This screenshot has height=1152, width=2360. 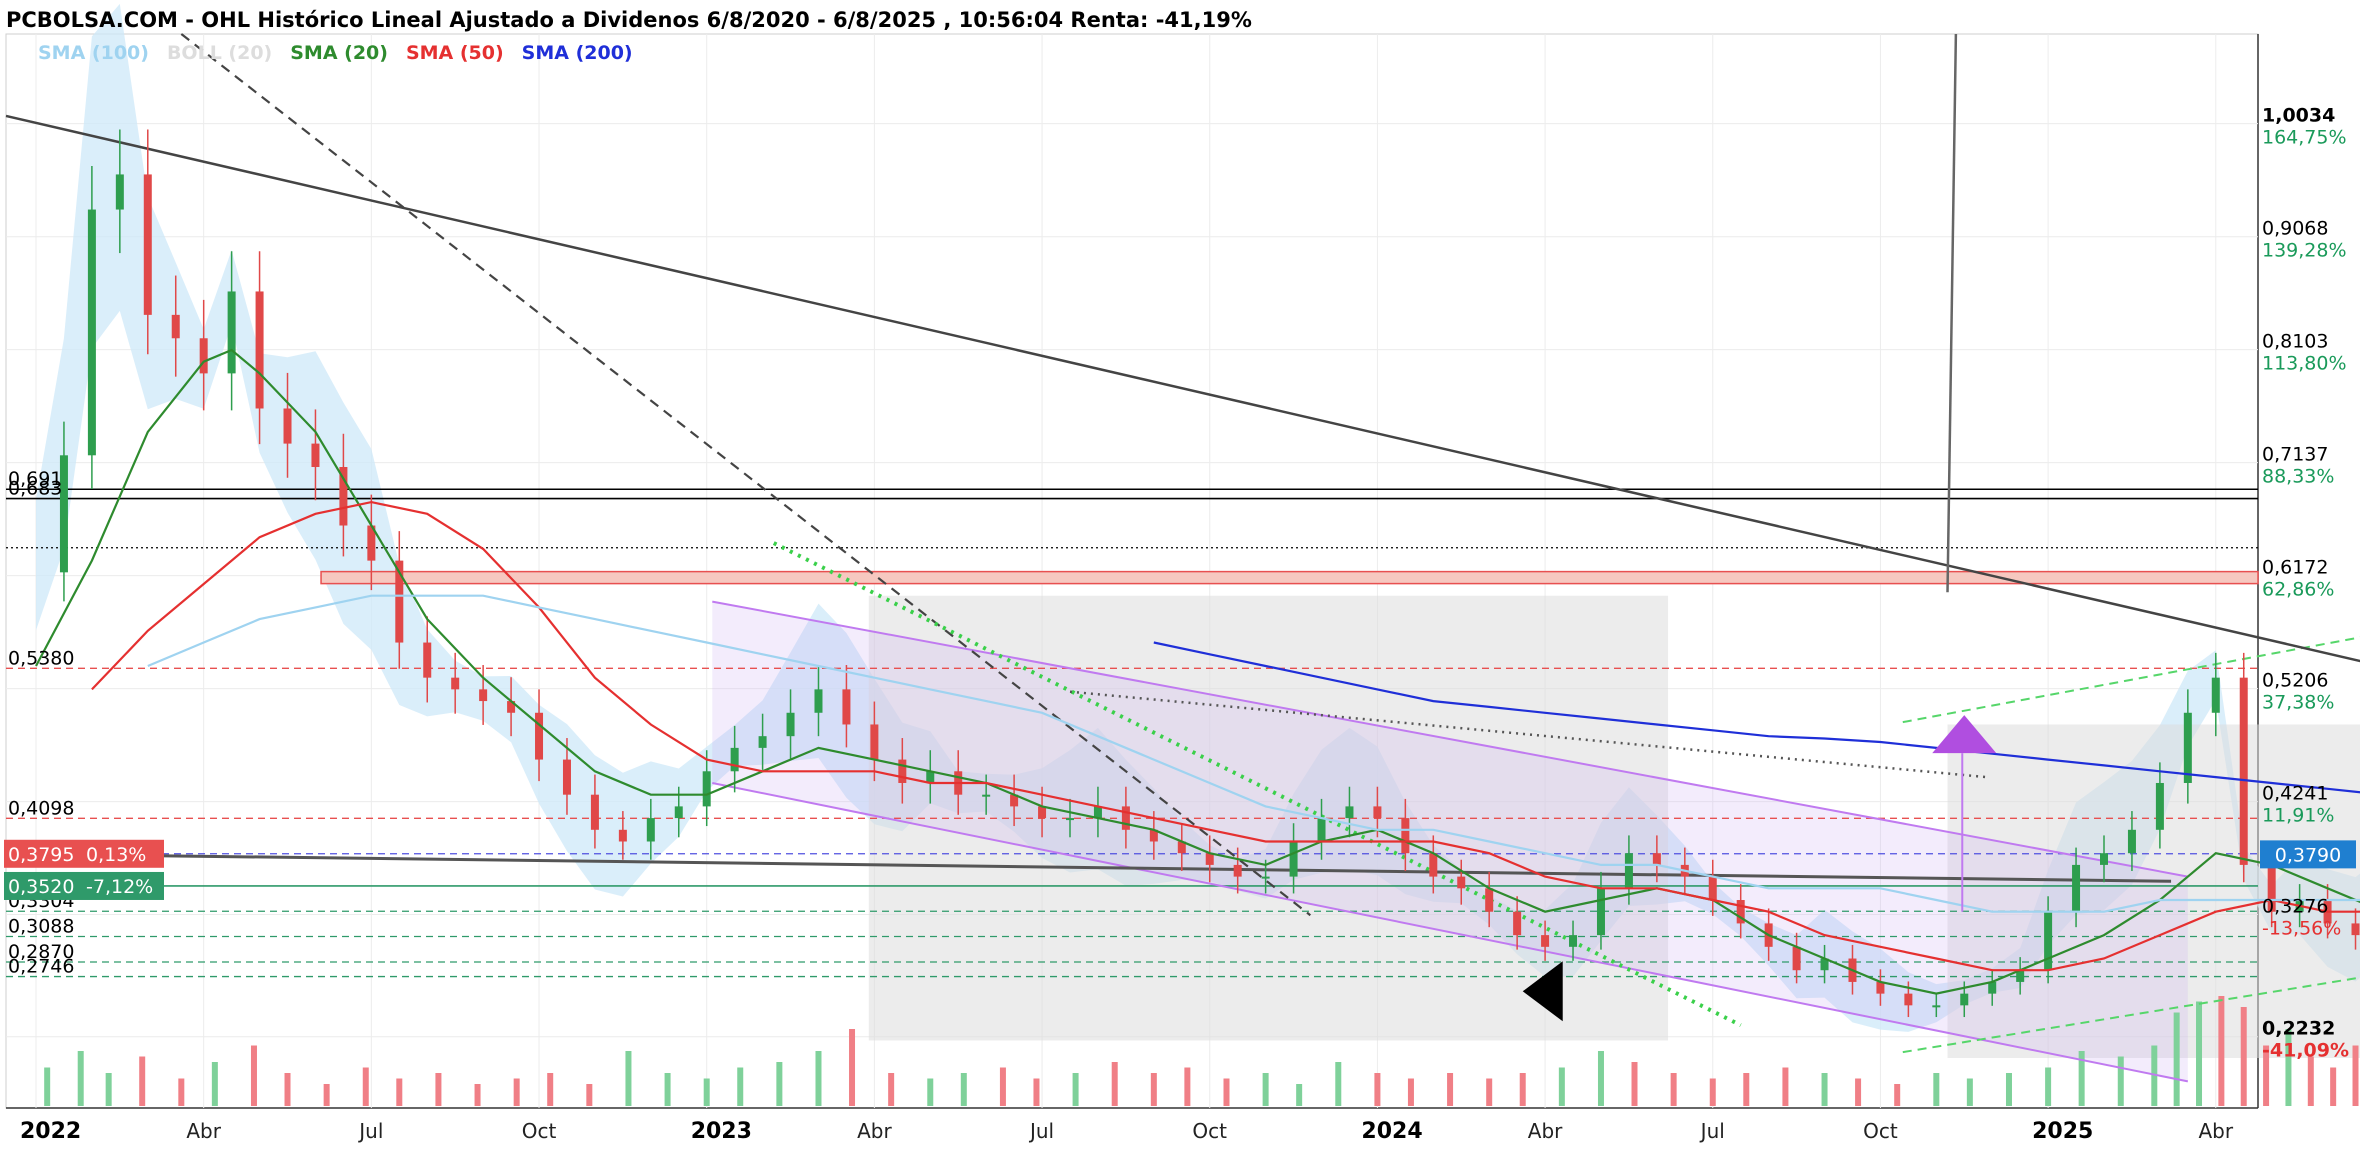 What do you see at coordinates (1289, 577) in the screenshot?
I see `resistance-band` at bounding box center [1289, 577].